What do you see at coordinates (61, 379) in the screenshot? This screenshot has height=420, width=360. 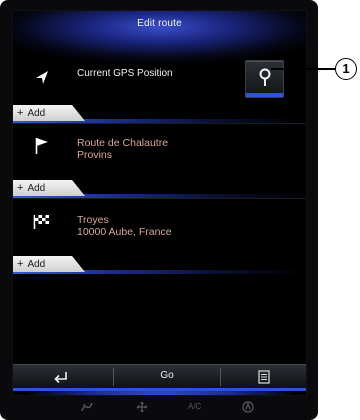 I see `back-arrow-icon` at bounding box center [61, 379].